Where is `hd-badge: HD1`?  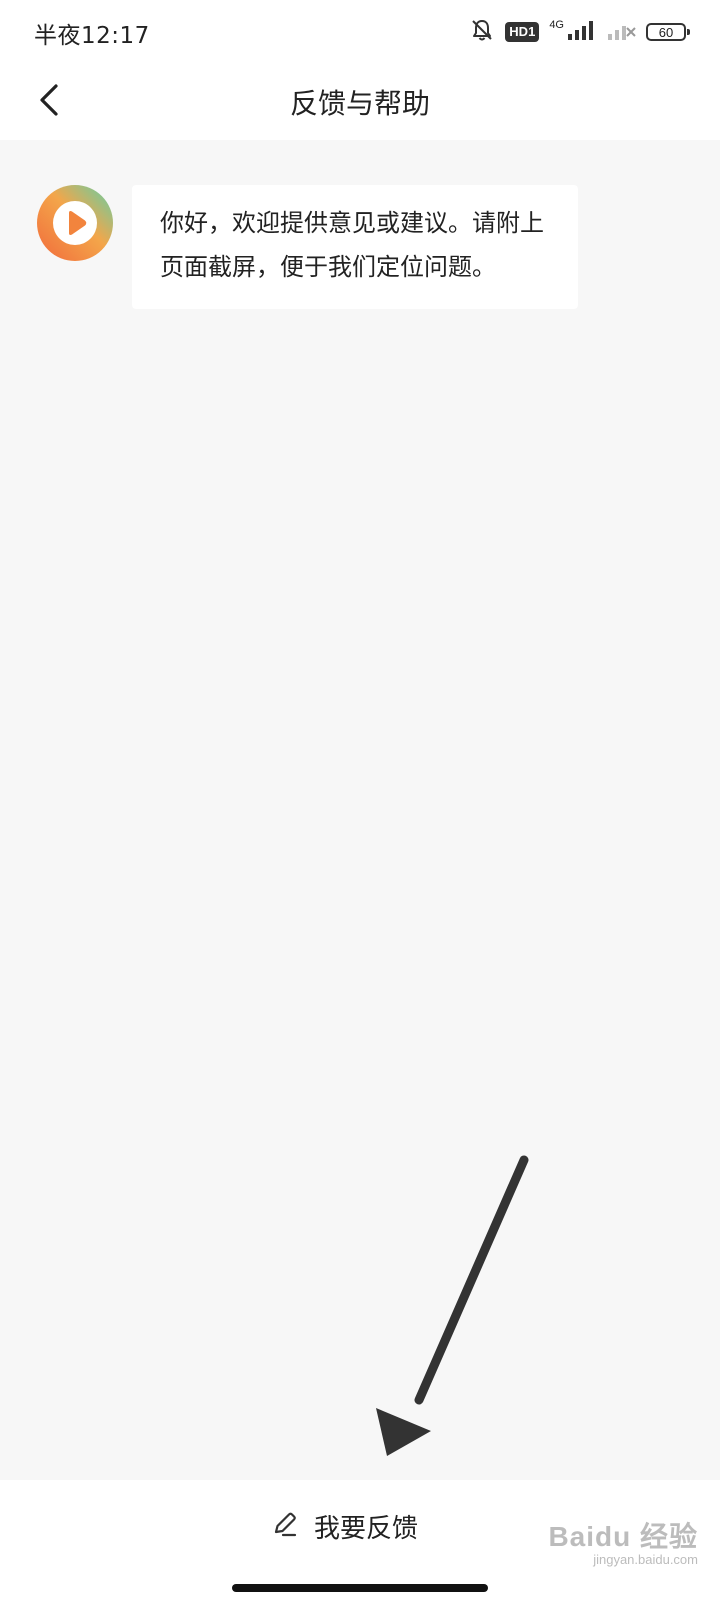
hd-badge: HD1 is located at coordinates (522, 32).